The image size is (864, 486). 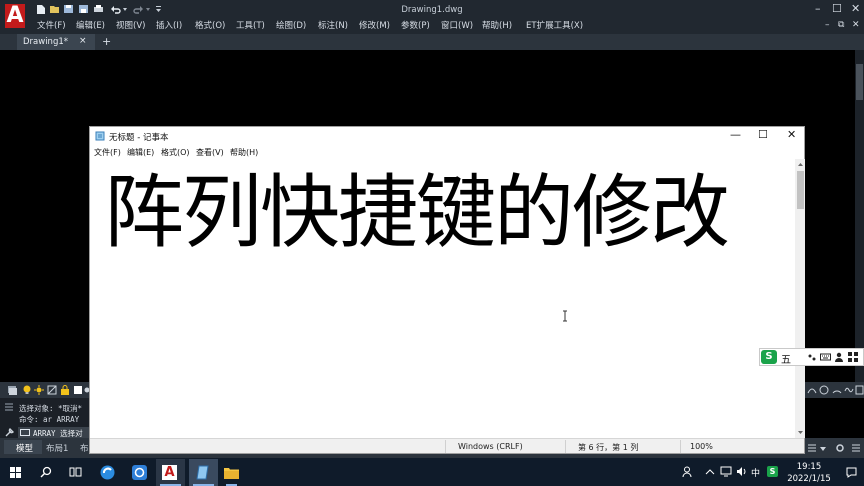 What do you see at coordinates (763, 135) in the screenshot?
I see `notepad-maximize-button: ☐` at bounding box center [763, 135].